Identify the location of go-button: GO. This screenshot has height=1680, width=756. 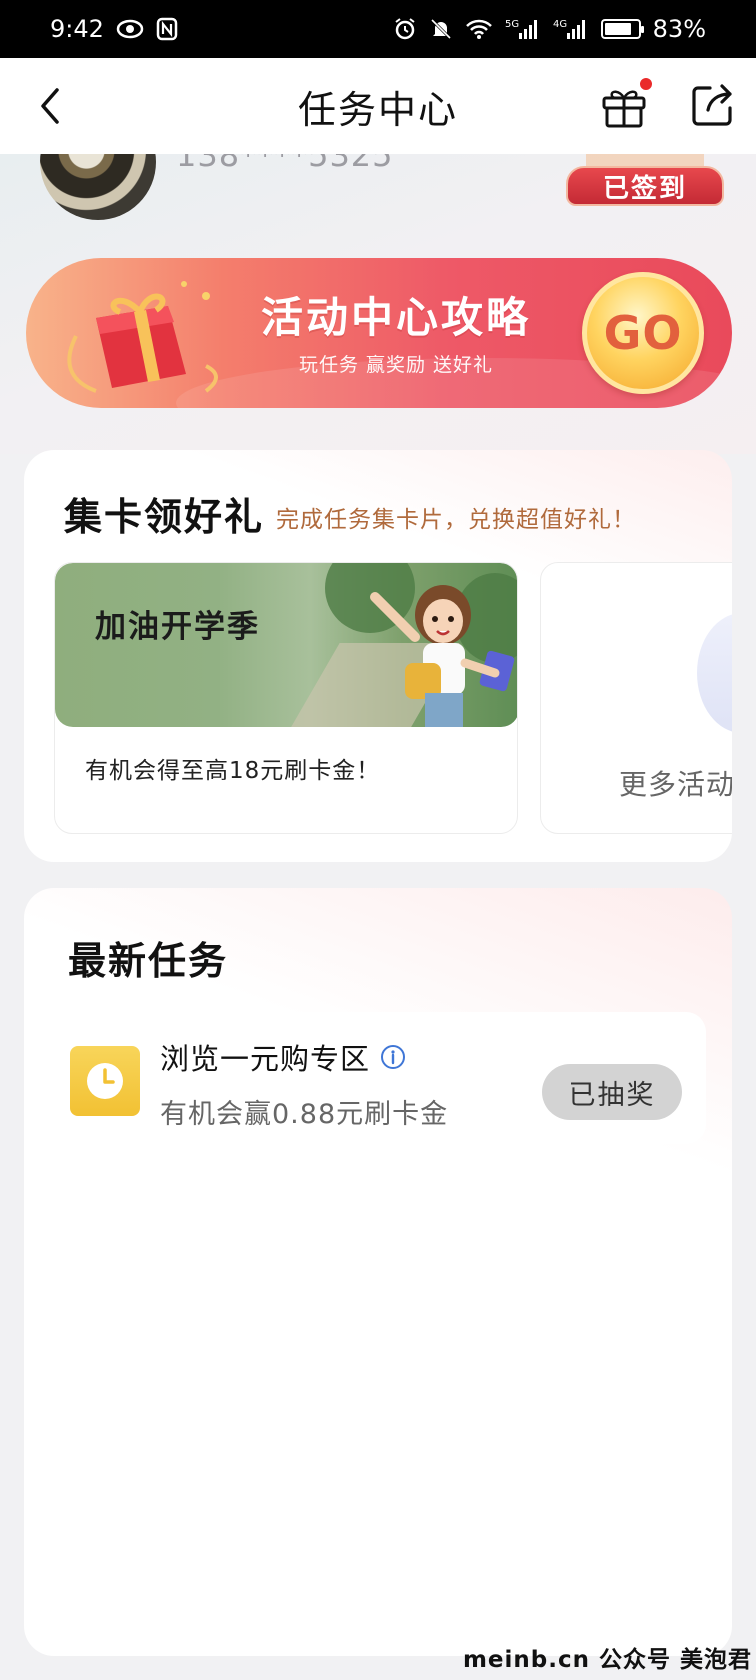
(643, 333).